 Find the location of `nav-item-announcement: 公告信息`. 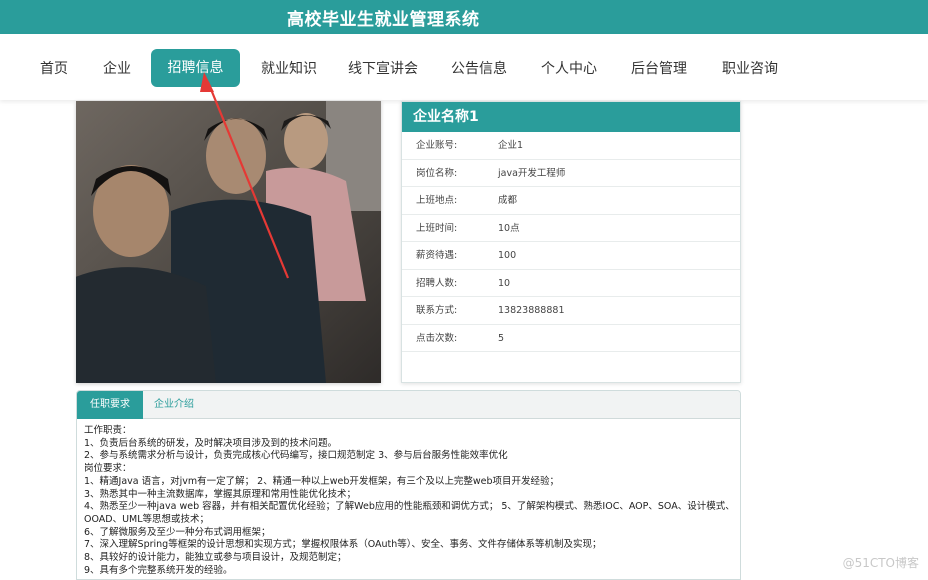

nav-item-announcement: 公告信息 is located at coordinates (479, 68).